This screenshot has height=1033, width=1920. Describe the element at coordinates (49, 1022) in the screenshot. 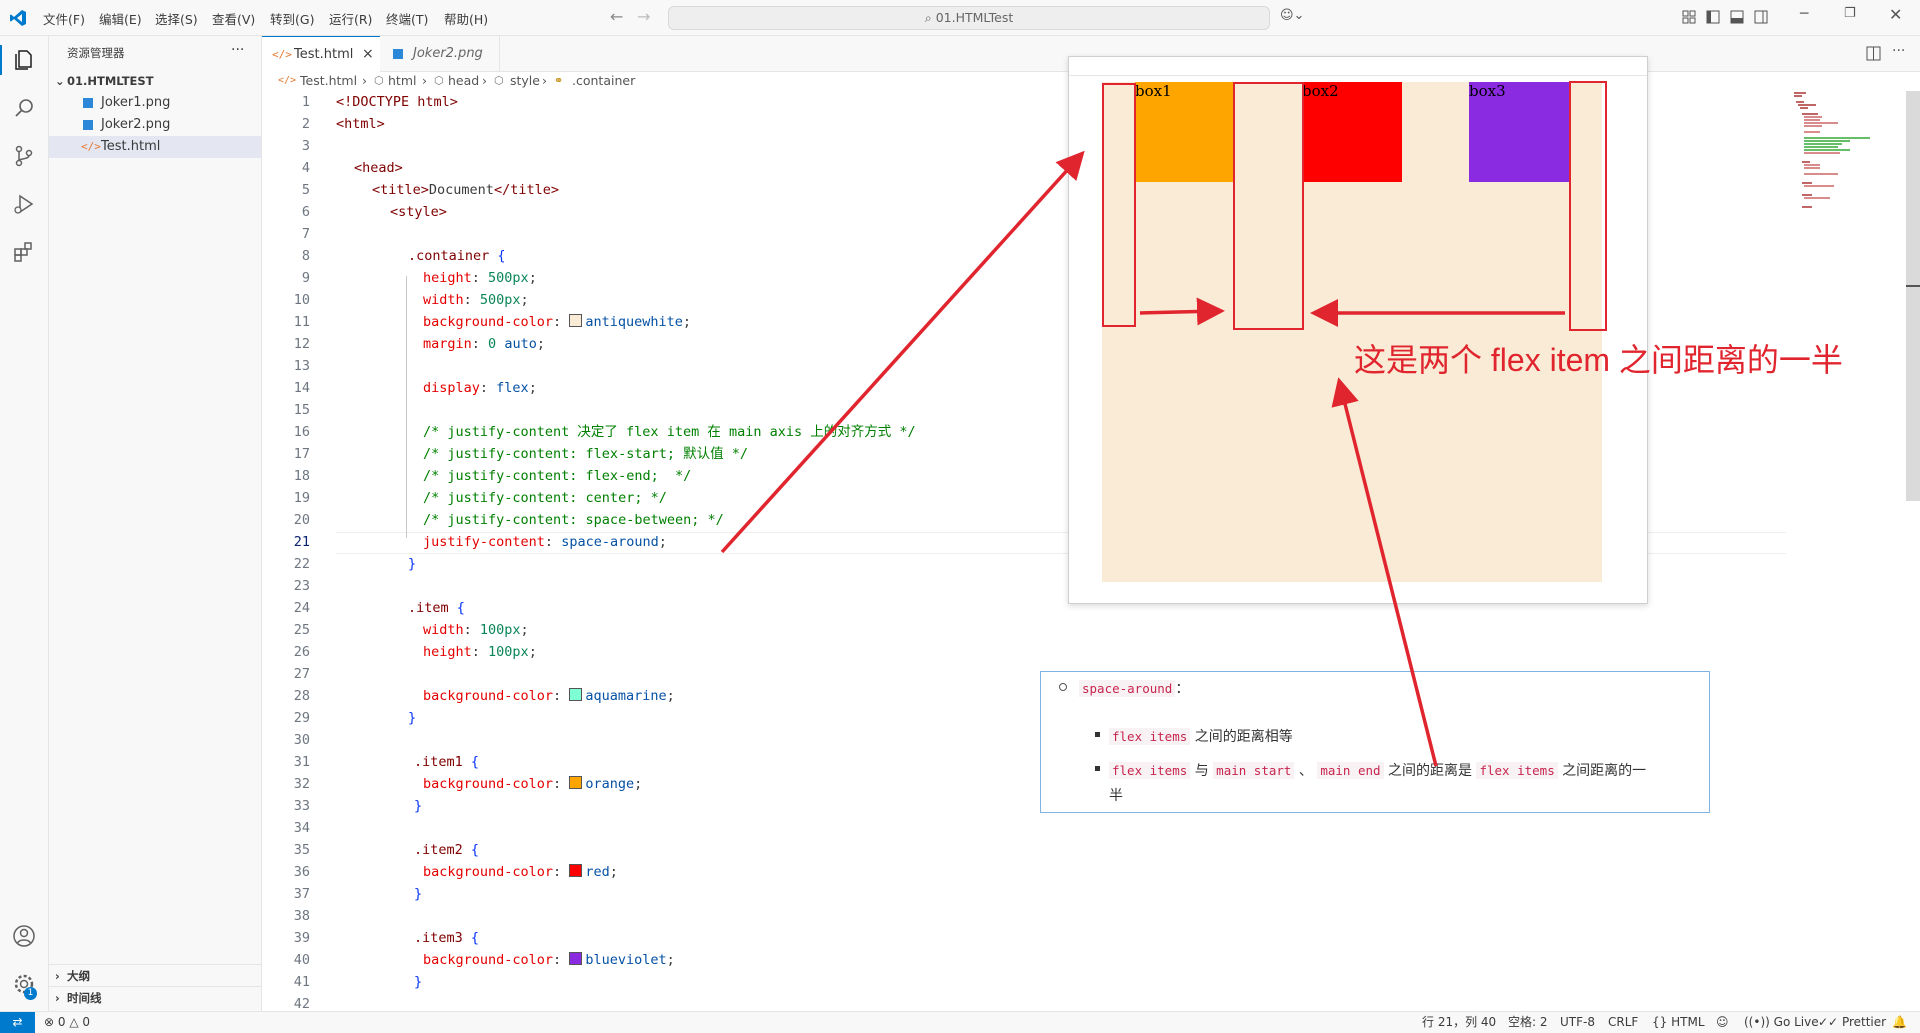

I see `error-icon: ⊗` at that location.